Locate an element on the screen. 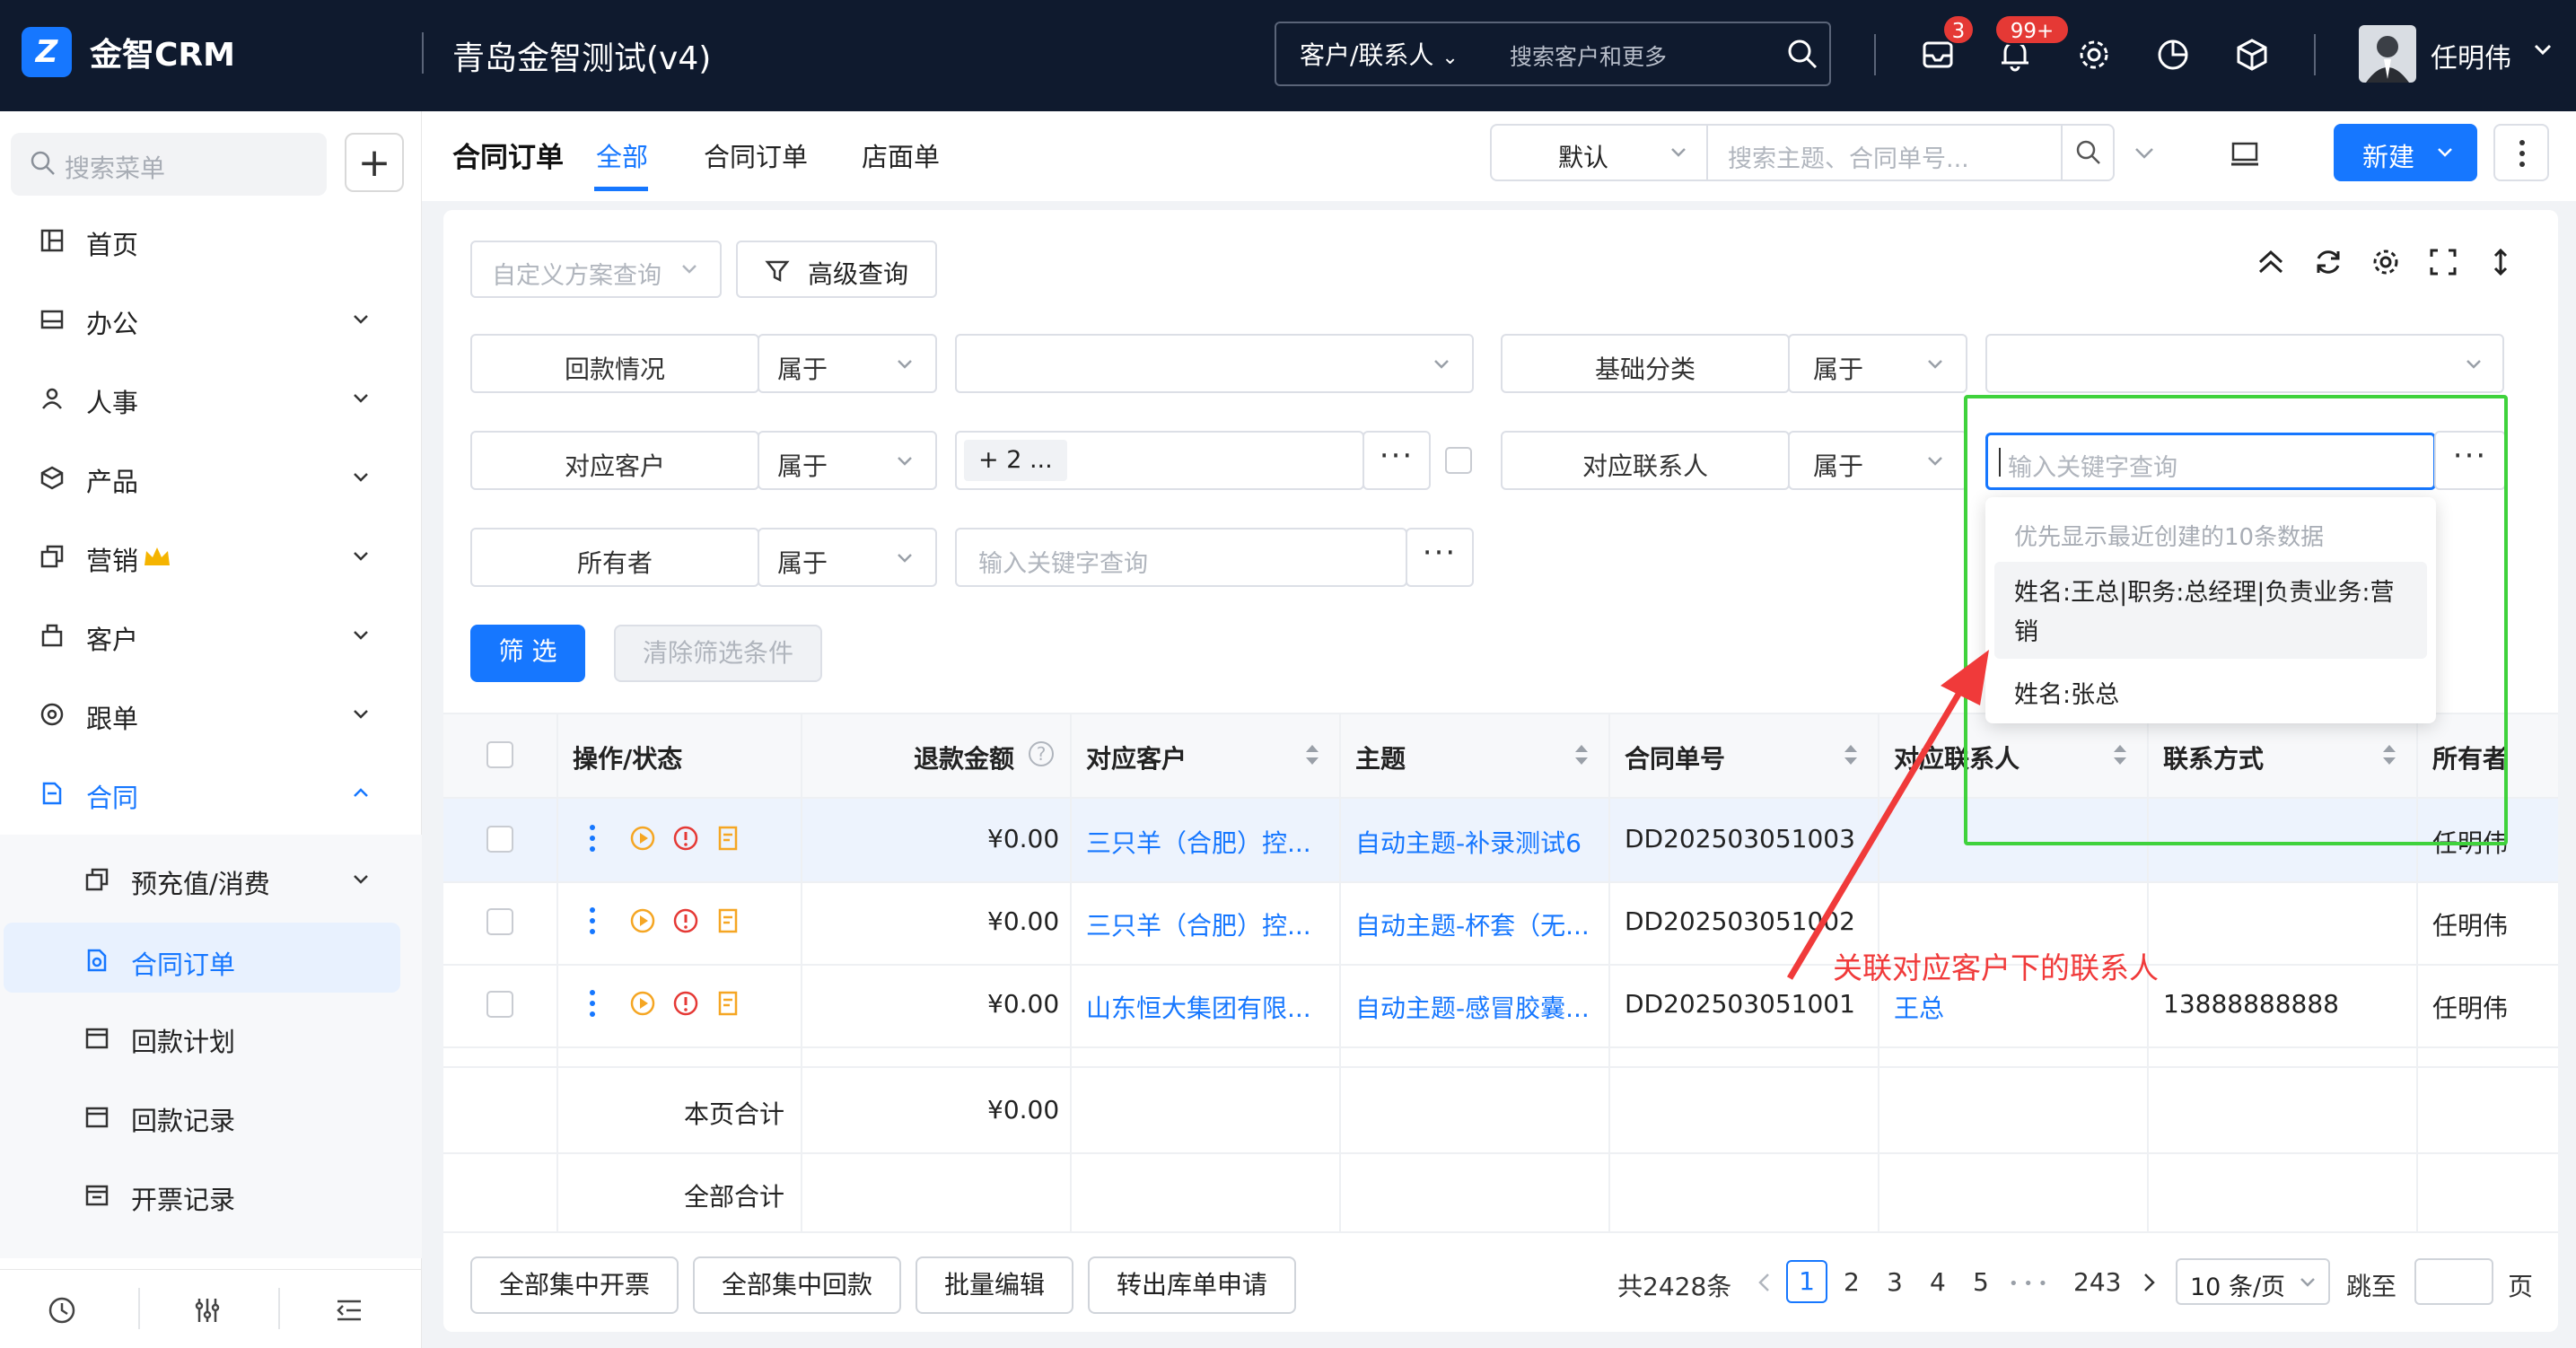  add-button: + is located at coordinates (374, 162).